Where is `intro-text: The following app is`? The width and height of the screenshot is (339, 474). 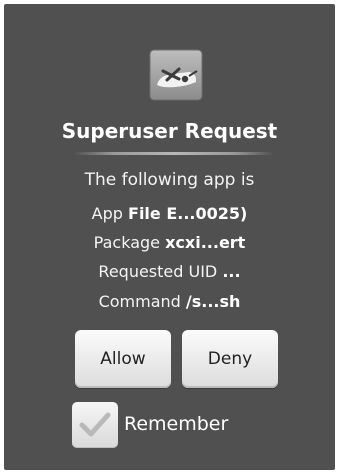
intro-text: The following app is is located at coordinates (169, 180).